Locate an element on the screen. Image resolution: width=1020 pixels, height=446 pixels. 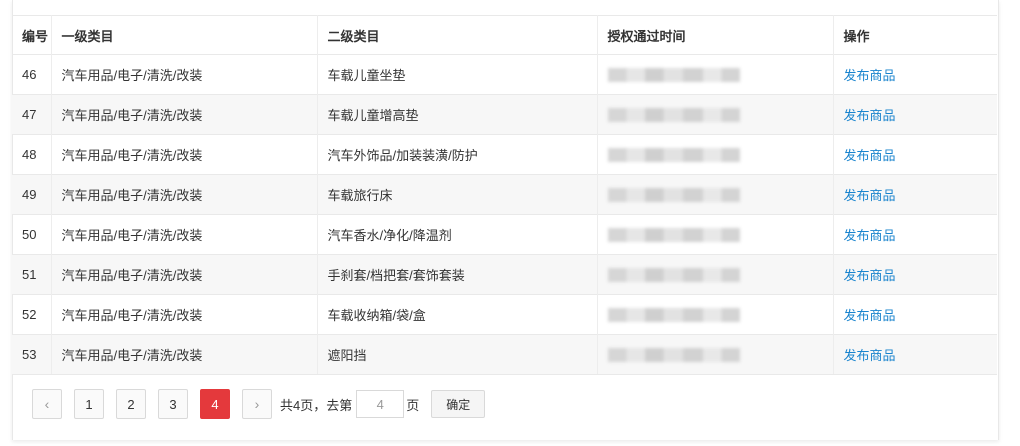
header-category2: 二级类目 is located at coordinates (457, 35).